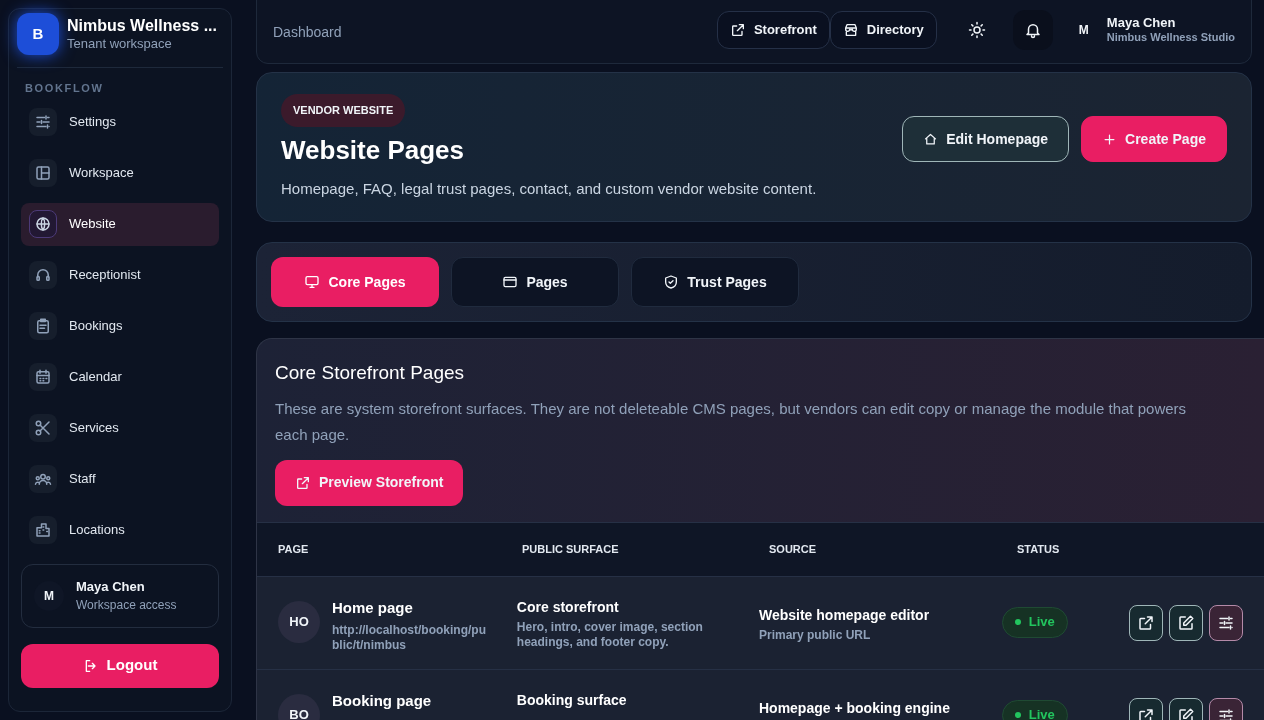 The height and width of the screenshot is (720, 1264). Describe the element at coordinates (355, 282) in the screenshot. I see `tab: Core Pages` at that location.